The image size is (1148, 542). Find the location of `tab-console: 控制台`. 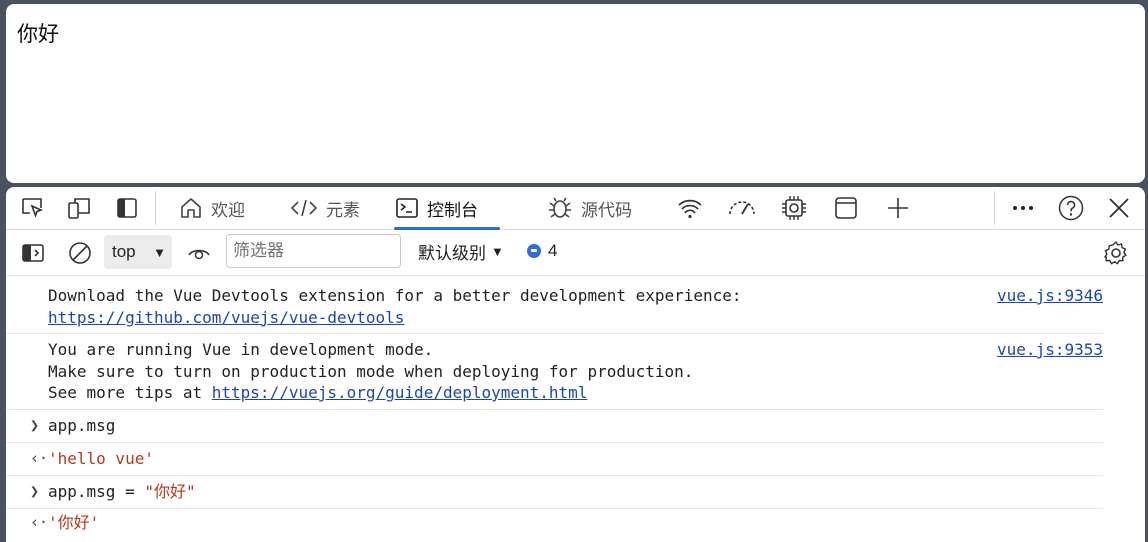

tab-console: 控制台 is located at coordinates (447, 208).